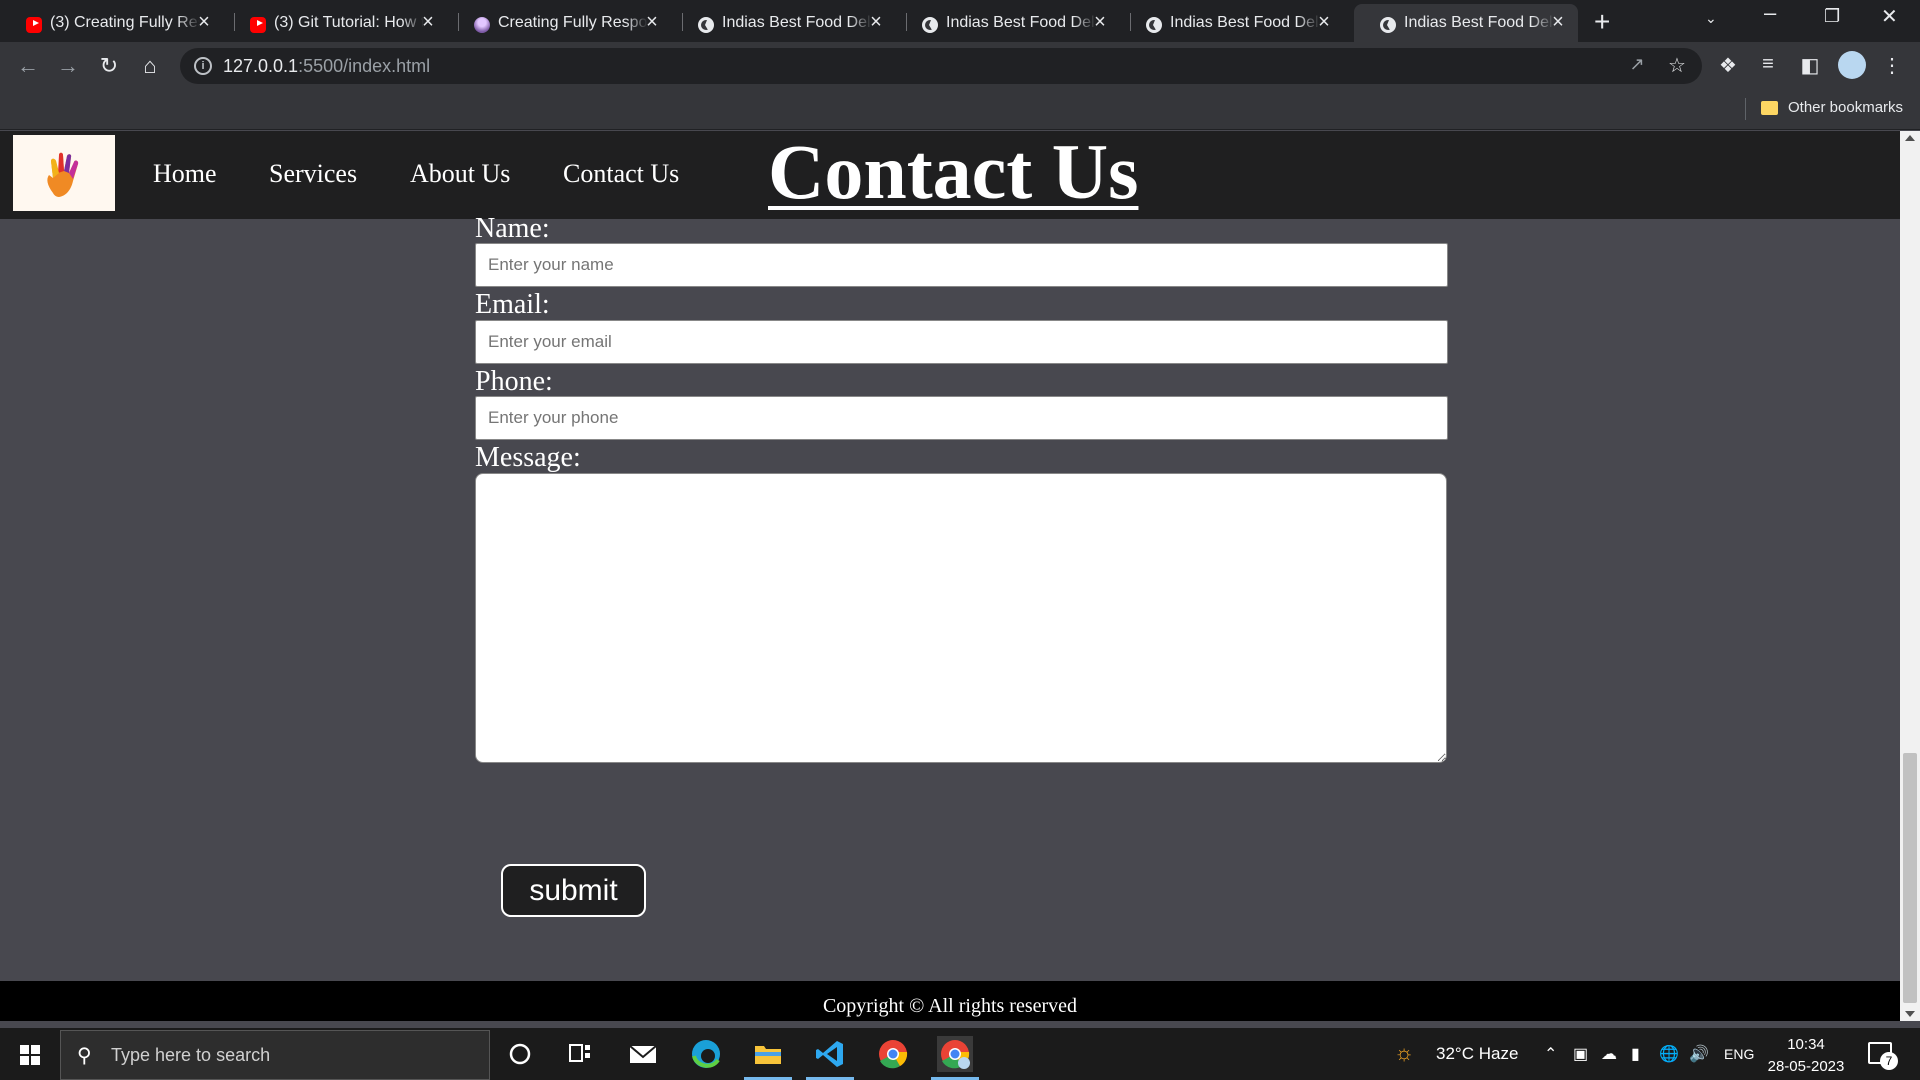 This screenshot has height=1080, width=1920. I want to click on name-input, so click(961, 265).